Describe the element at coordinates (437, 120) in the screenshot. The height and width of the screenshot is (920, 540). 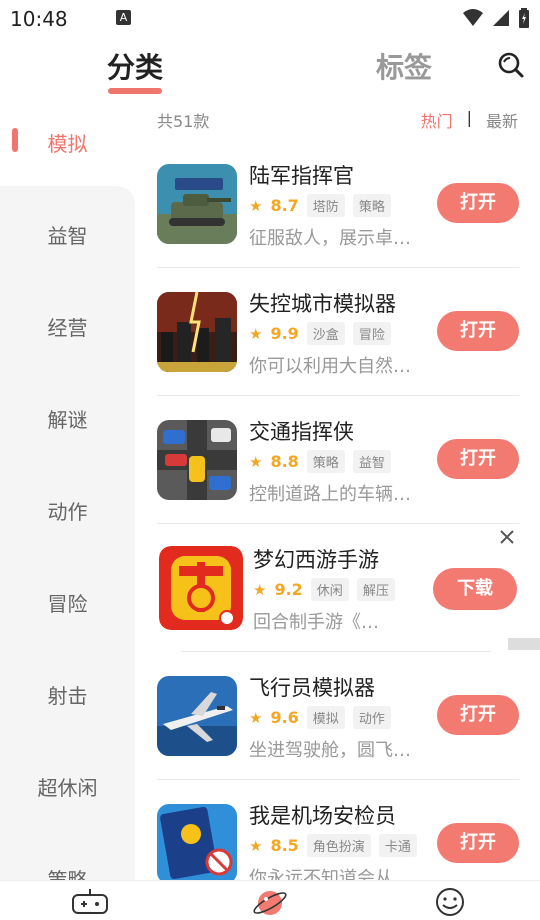
I see `sort-hot: 热门` at that location.